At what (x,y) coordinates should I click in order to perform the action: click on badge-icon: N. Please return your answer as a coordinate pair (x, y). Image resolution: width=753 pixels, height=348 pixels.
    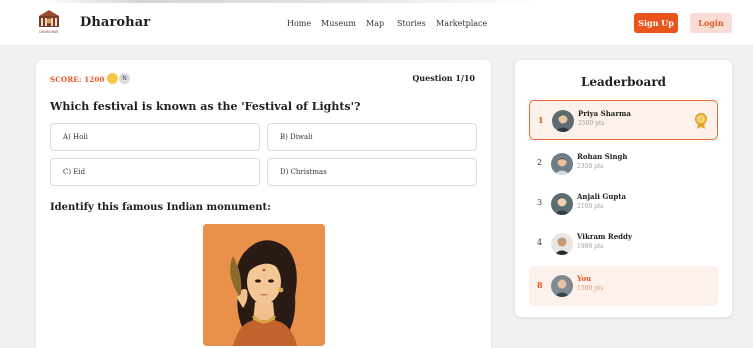
    Looking at the image, I should click on (124, 78).